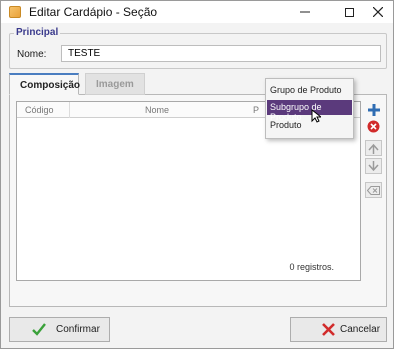 This screenshot has height=349, width=394. I want to click on minimize-icon, so click(305, 12).